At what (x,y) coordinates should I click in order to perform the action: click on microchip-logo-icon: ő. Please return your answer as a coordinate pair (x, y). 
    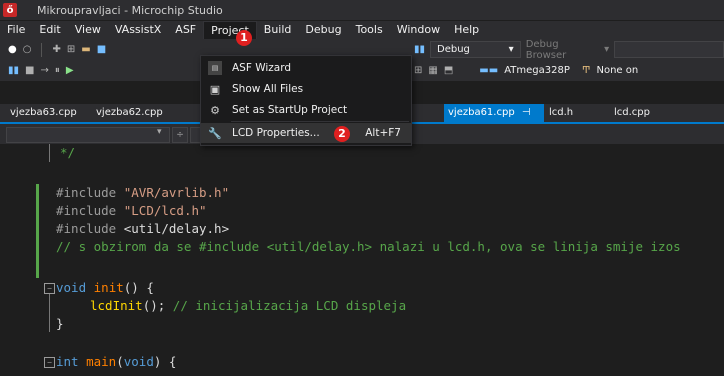
    Looking at the image, I should click on (10, 10).